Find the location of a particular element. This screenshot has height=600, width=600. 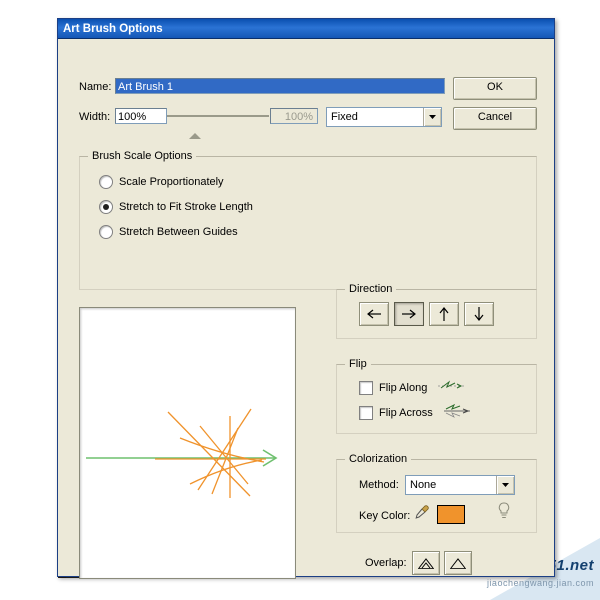

radio-scale-proportionately: Scale Proportionately is located at coordinates (161, 182).